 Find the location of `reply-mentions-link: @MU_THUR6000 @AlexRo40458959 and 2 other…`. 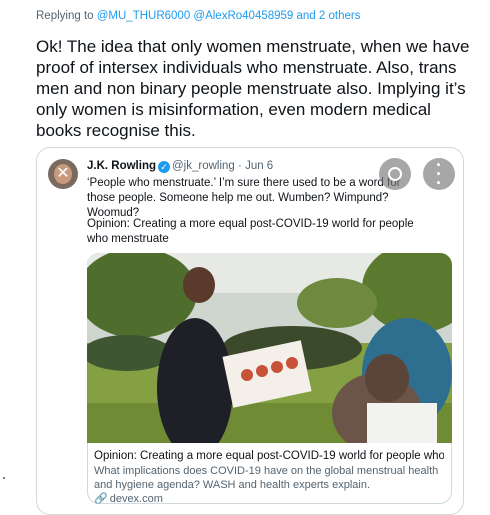

reply-mentions-link: @MU_THUR6000 @AlexRo40458959 and 2 other… is located at coordinates (229, 16).